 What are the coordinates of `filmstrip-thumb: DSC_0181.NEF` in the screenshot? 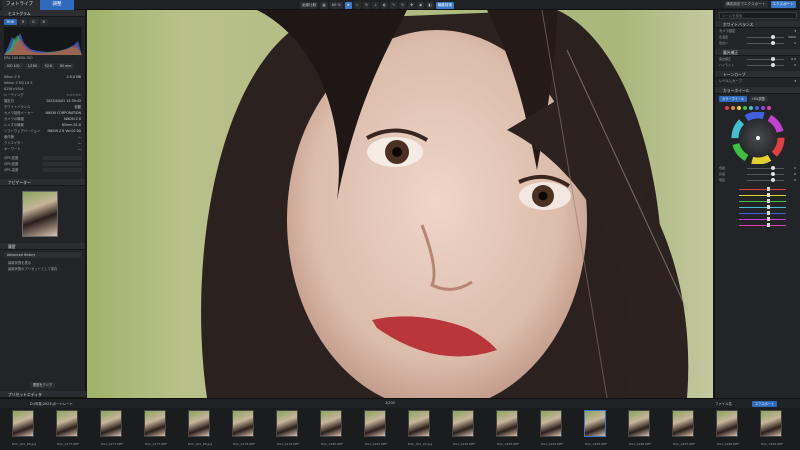 It's located at (376, 429).